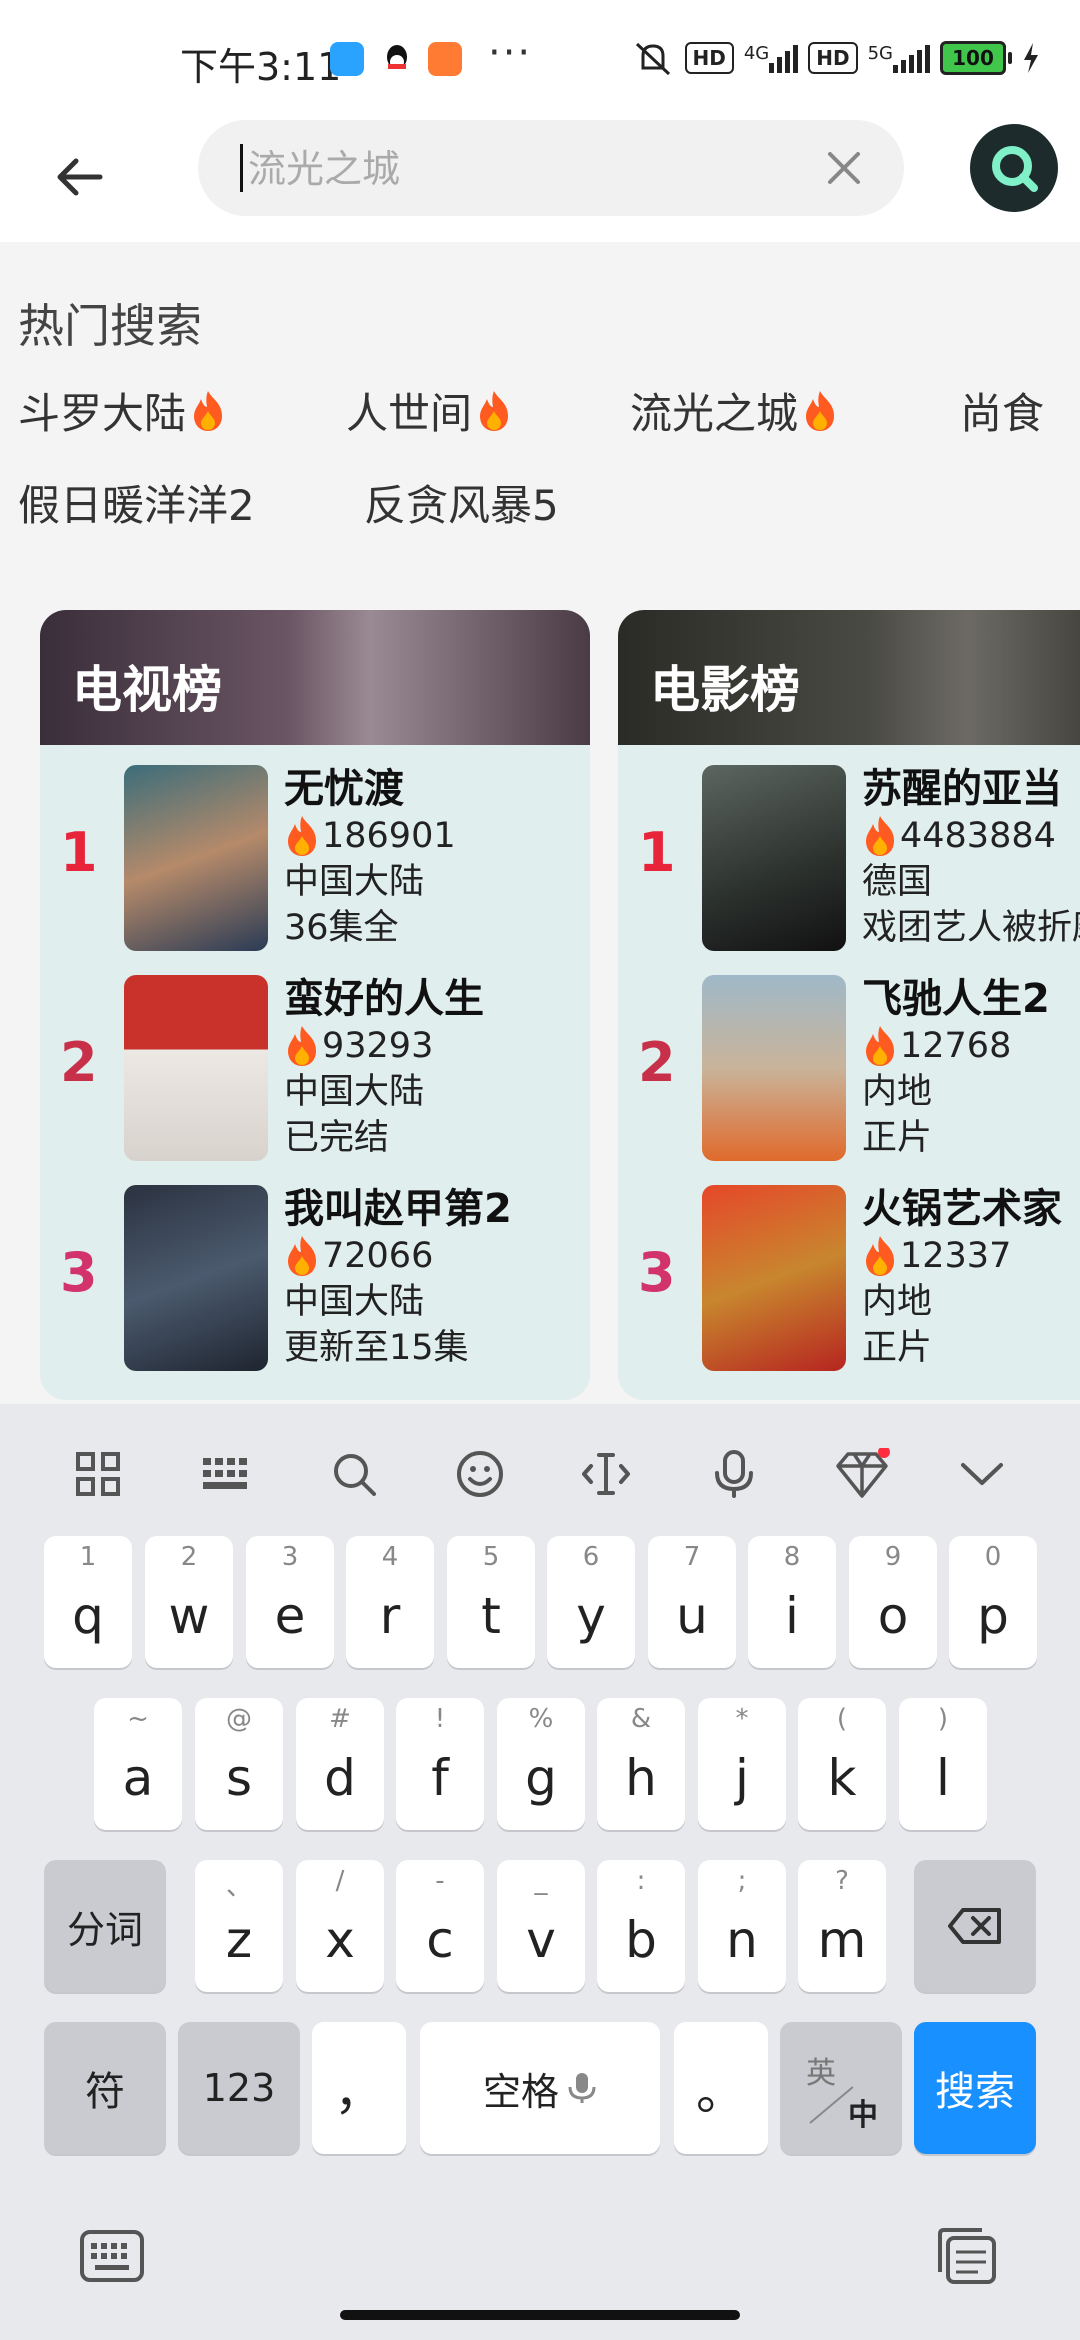  What do you see at coordinates (429, 410) in the screenshot?
I see `hot-tag: 人世间` at bounding box center [429, 410].